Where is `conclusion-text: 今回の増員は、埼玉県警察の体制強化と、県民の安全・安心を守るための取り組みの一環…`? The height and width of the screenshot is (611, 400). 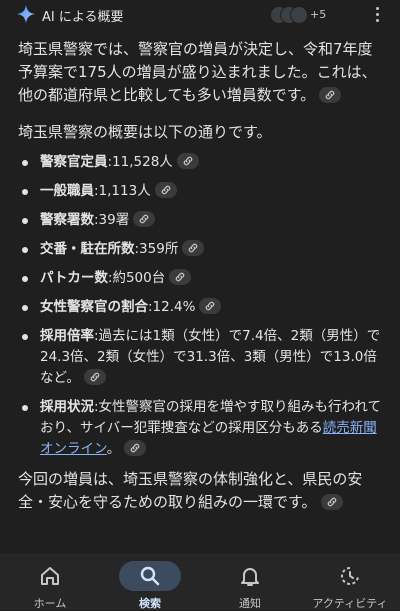 conclusion-text: 今回の増員は、埼玉県警察の体制強化と、県民の安全・安心を守るための取り組みの一環… is located at coordinates (190, 490).